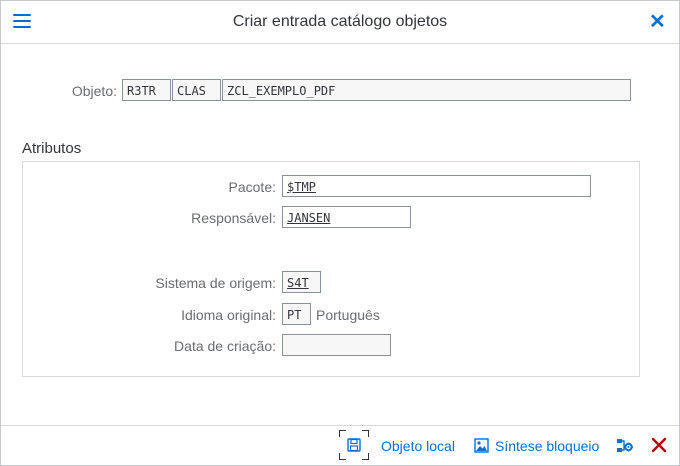 This screenshot has width=680, height=466. I want to click on package-input: $TMP, so click(436, 186).